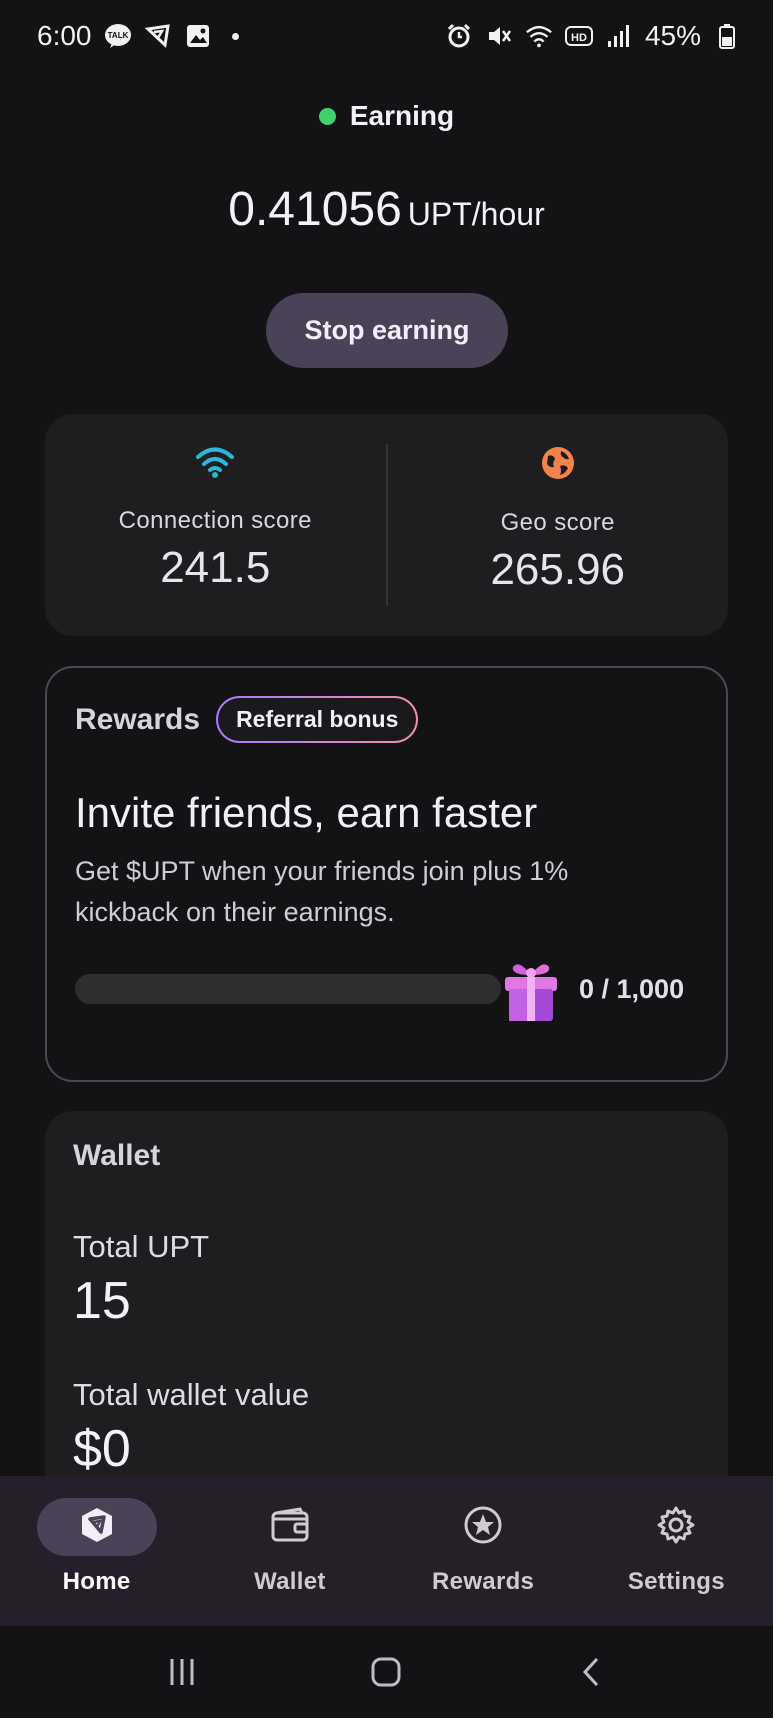 This screenshot has width=773, height=1718. I want to click on hd-icon: HD, so click(578, 36).